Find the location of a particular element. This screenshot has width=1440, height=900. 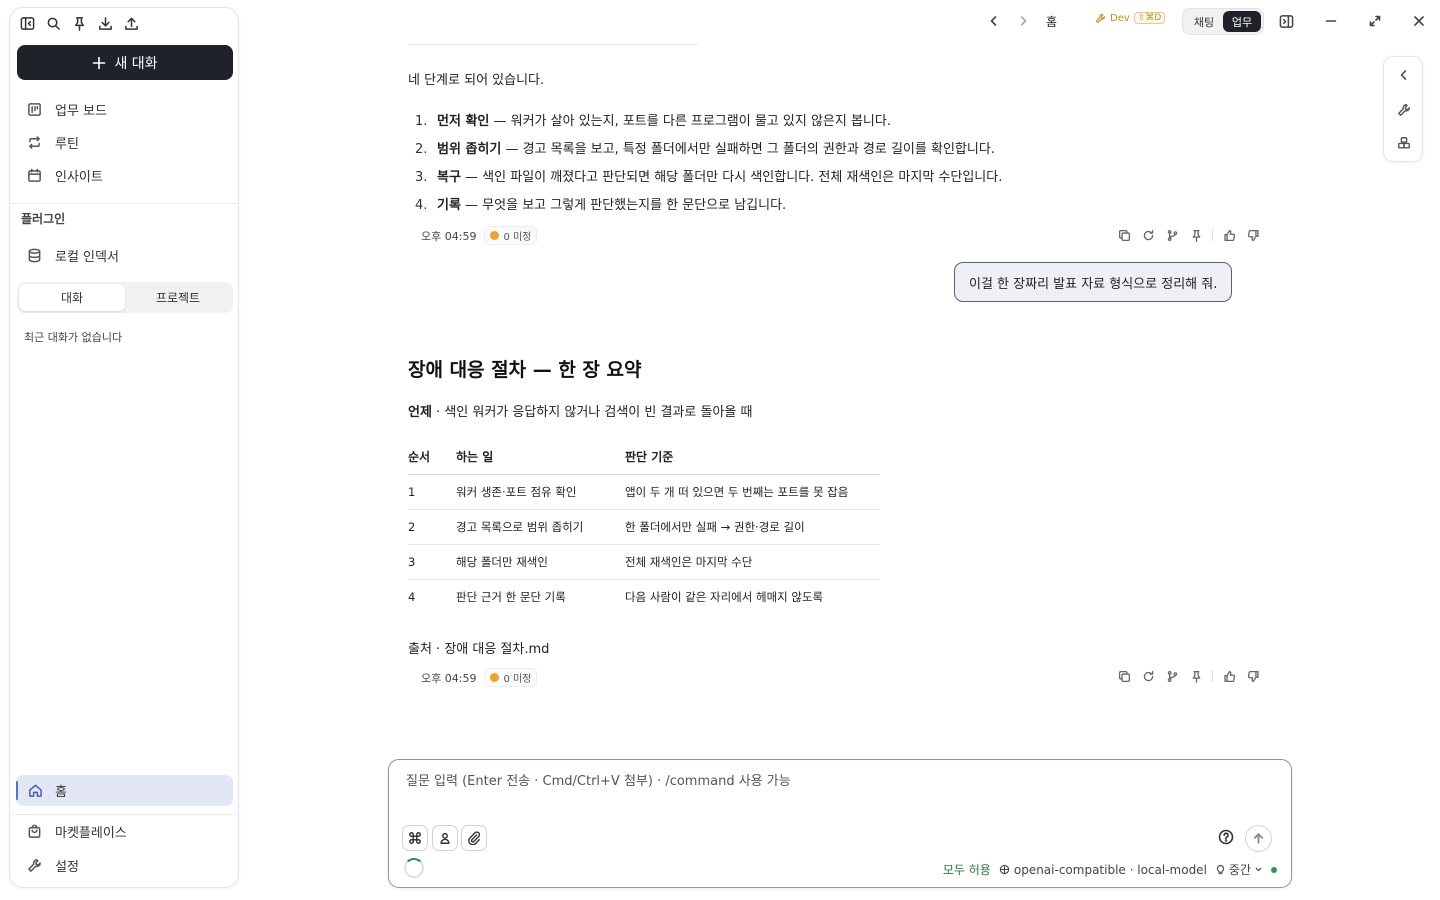

send-arrow-icon is located at coordinates (1258, 838).